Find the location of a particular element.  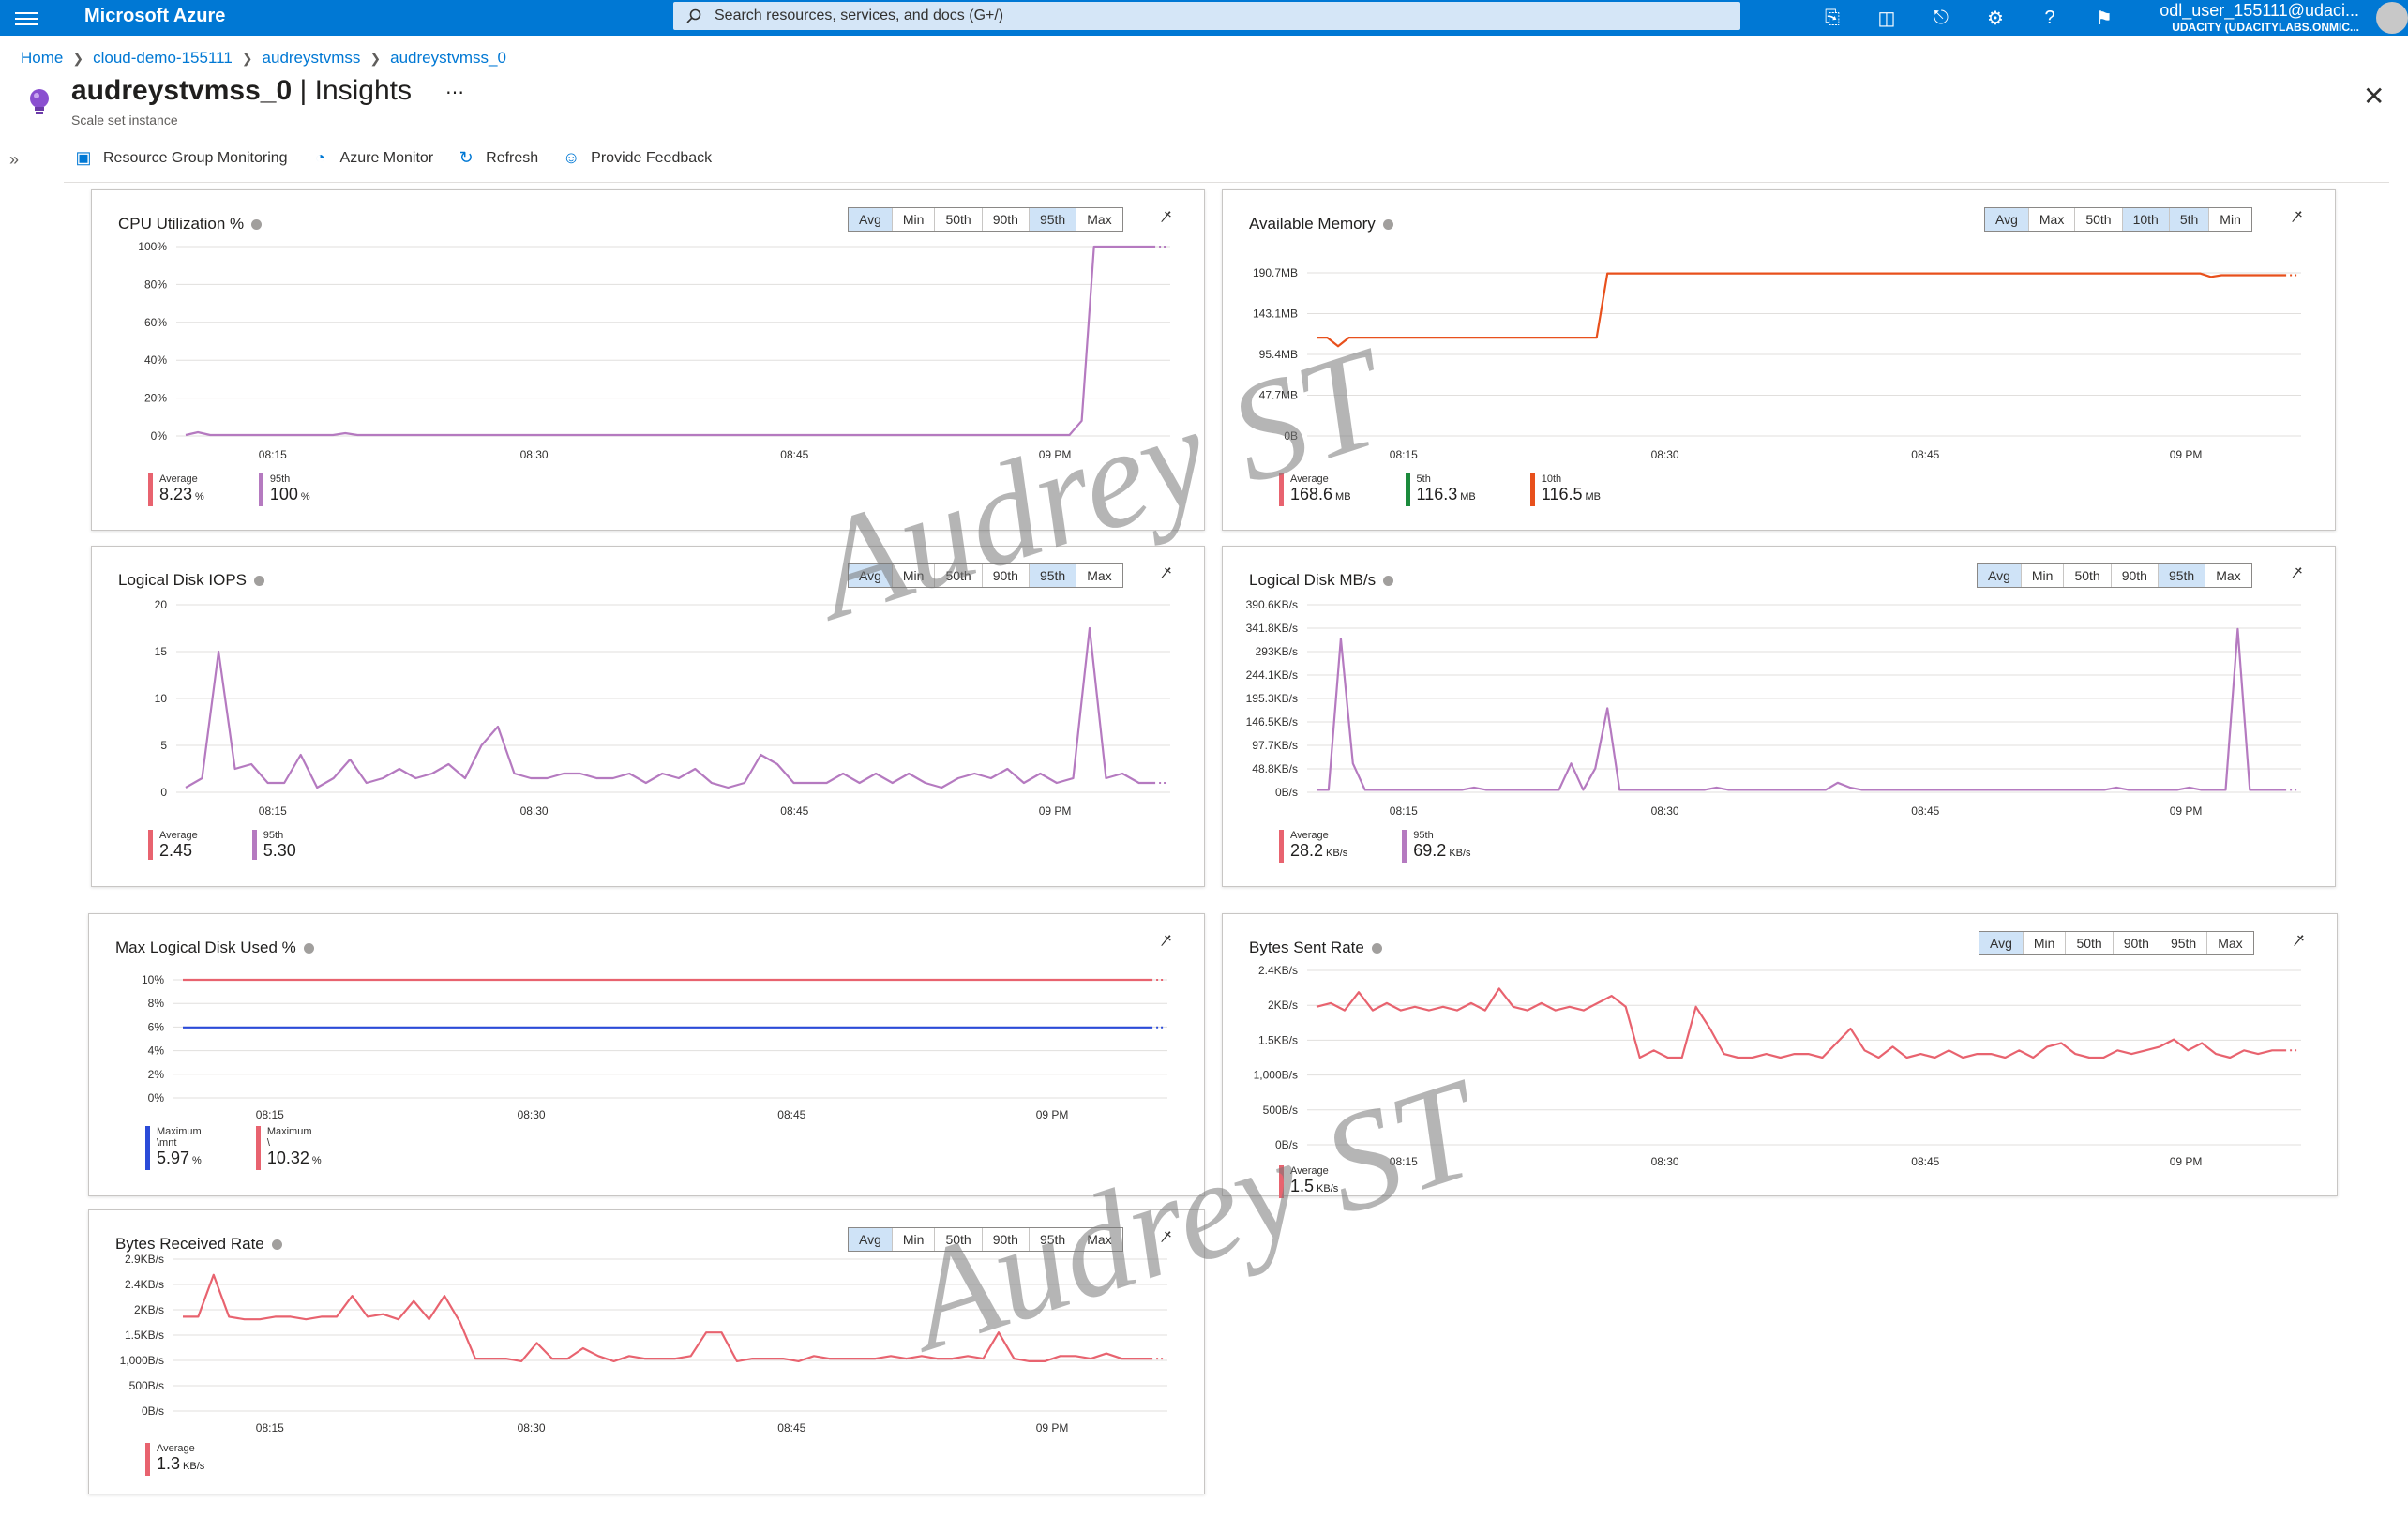

legend-item: Average 28.2 KB/s is located at coordinates (1313, 846).